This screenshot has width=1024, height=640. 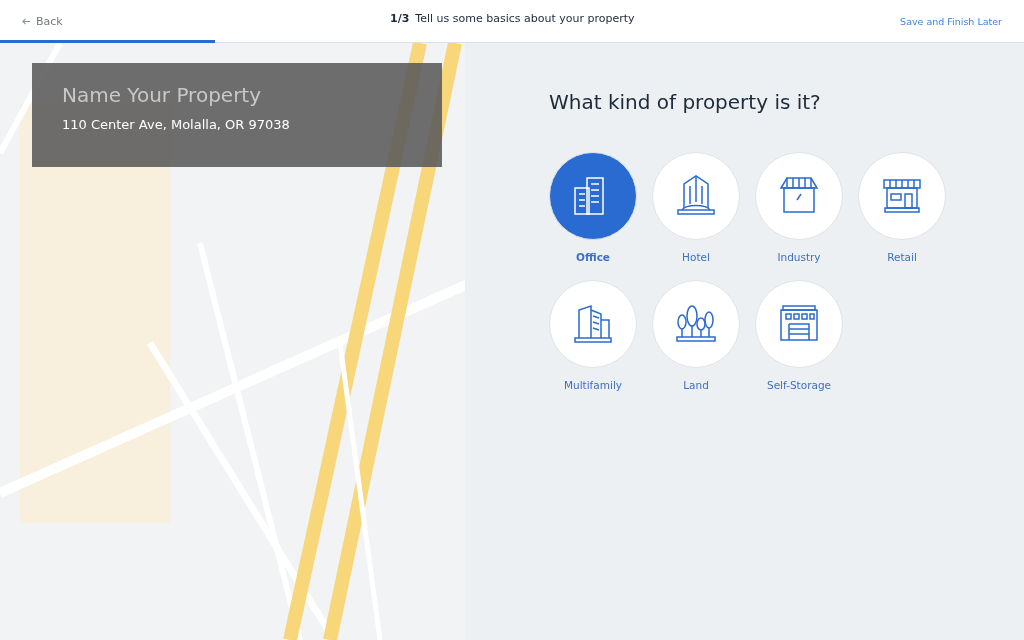 I want to click on back-arrow-icon, so click(x=26, y=21).